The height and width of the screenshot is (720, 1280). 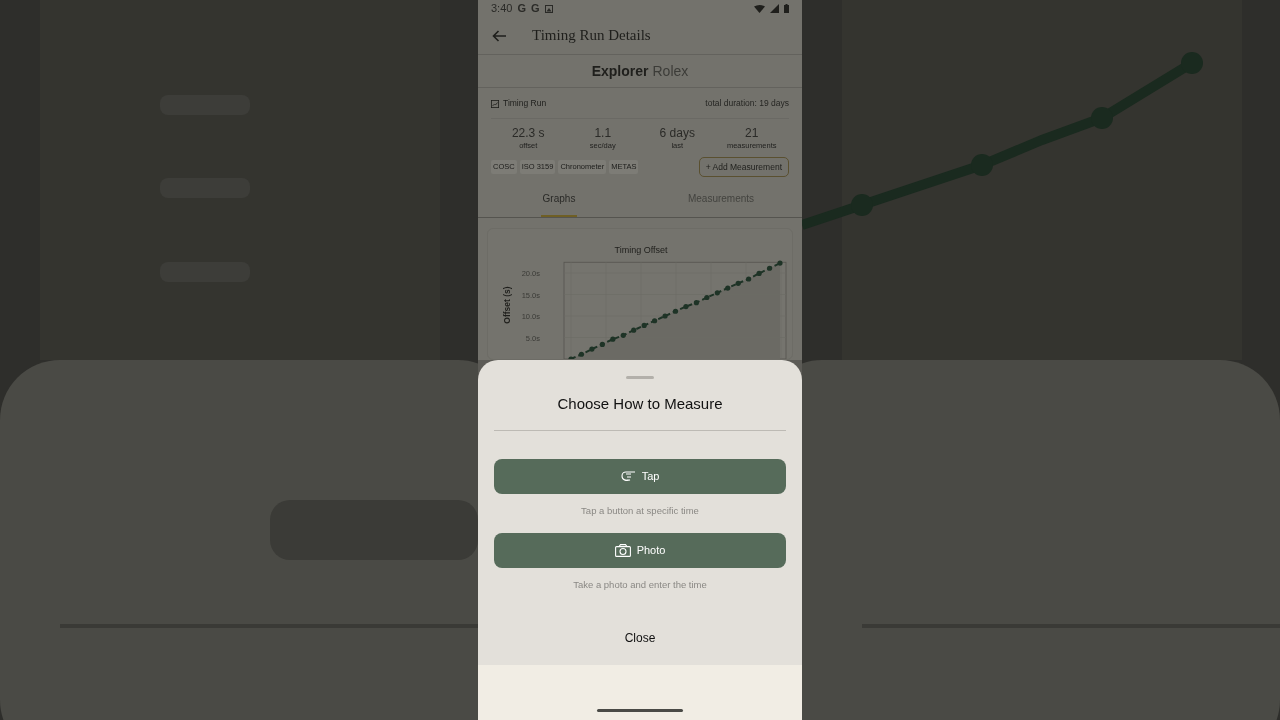 I want to click on signal-icon, so click(x=774, y=9).